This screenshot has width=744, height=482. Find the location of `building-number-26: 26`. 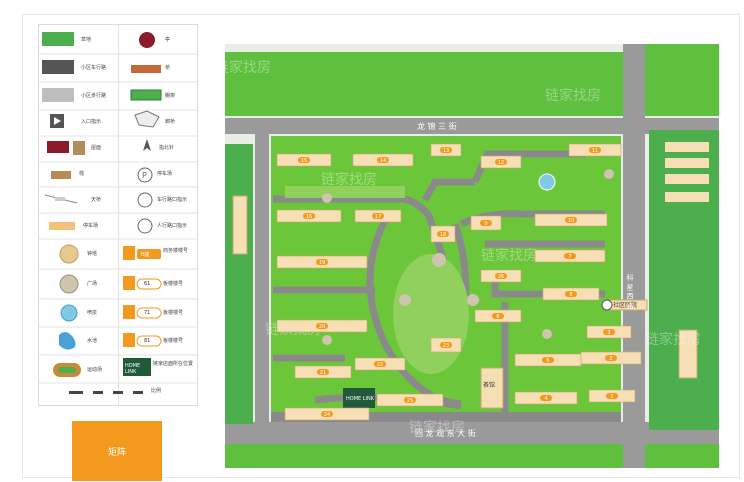

building-number-26: 26 is located at coordinates (501, 277).